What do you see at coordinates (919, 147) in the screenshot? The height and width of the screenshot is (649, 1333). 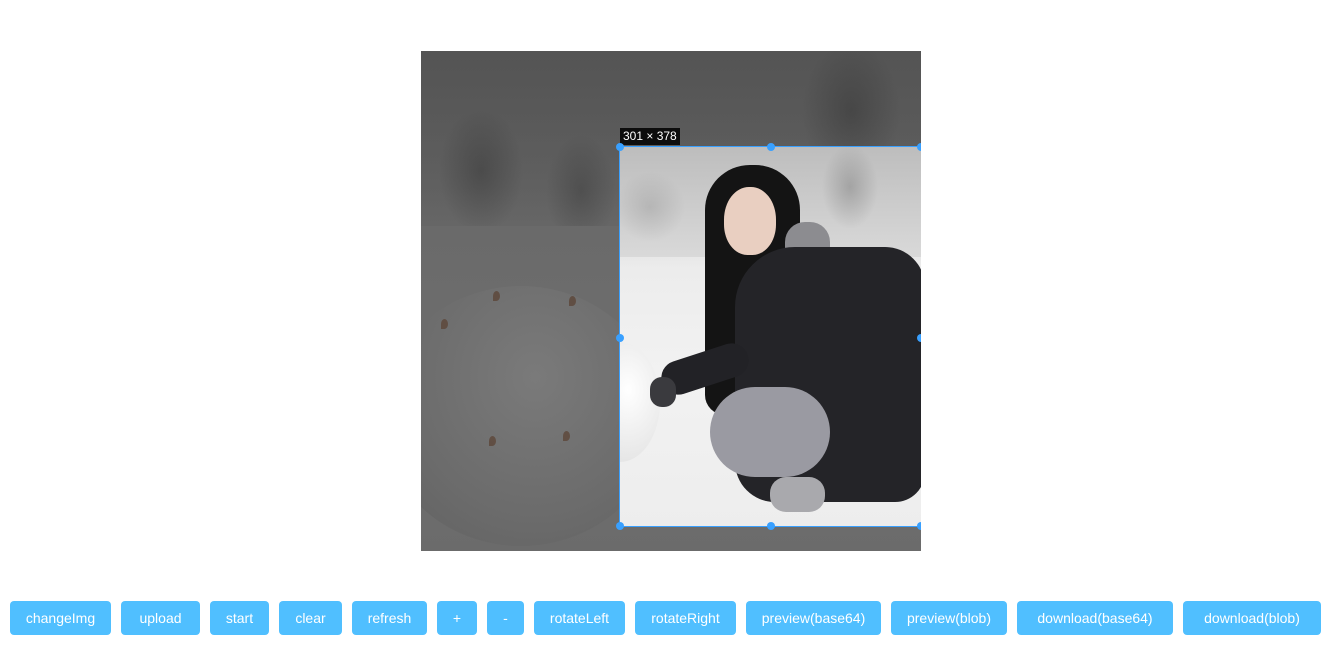 I see `resize-handle-top-right` at bounding box center [919, 147].